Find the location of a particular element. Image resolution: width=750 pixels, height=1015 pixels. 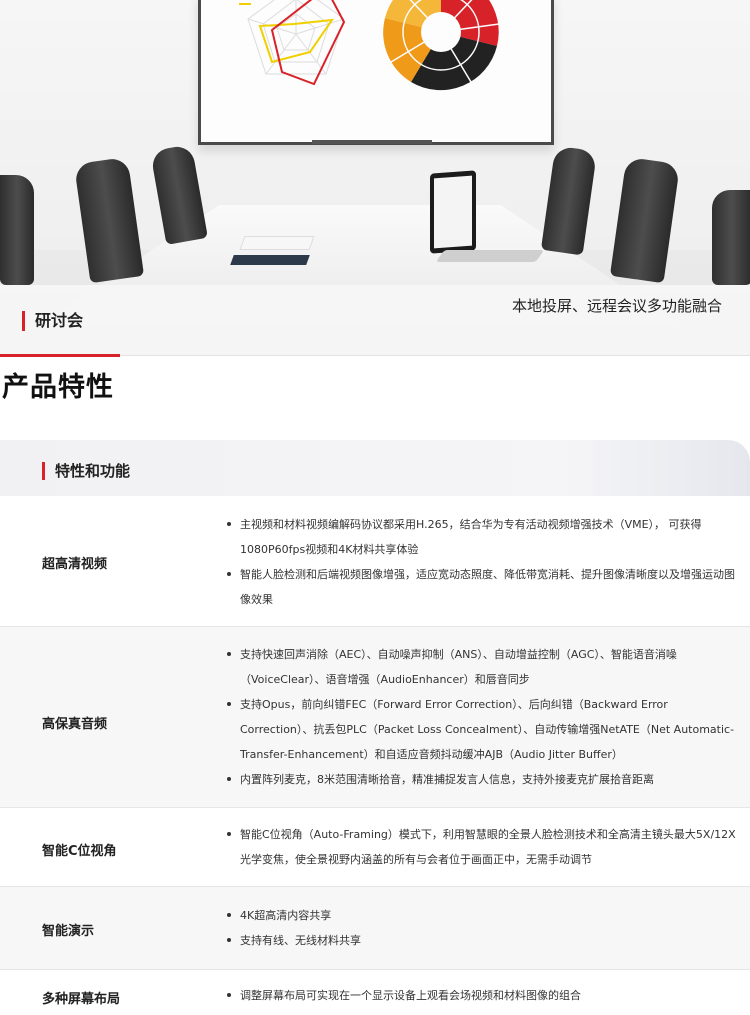

feature-row: 多种屏幕布局 调整屏幕布局可实现在一个显示设备上观看会场视频和材料图像的组合 is located at coordinates (375, 992).